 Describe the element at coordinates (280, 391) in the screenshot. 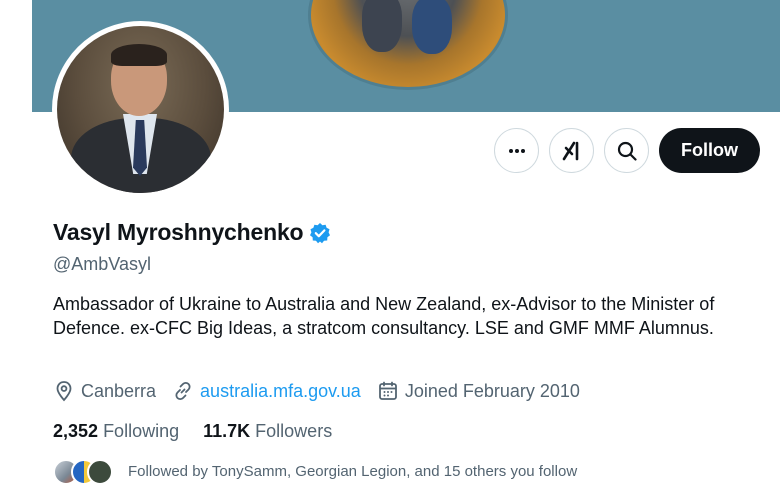

I see `website-link: australia.mfa.gov.ua` at that location.